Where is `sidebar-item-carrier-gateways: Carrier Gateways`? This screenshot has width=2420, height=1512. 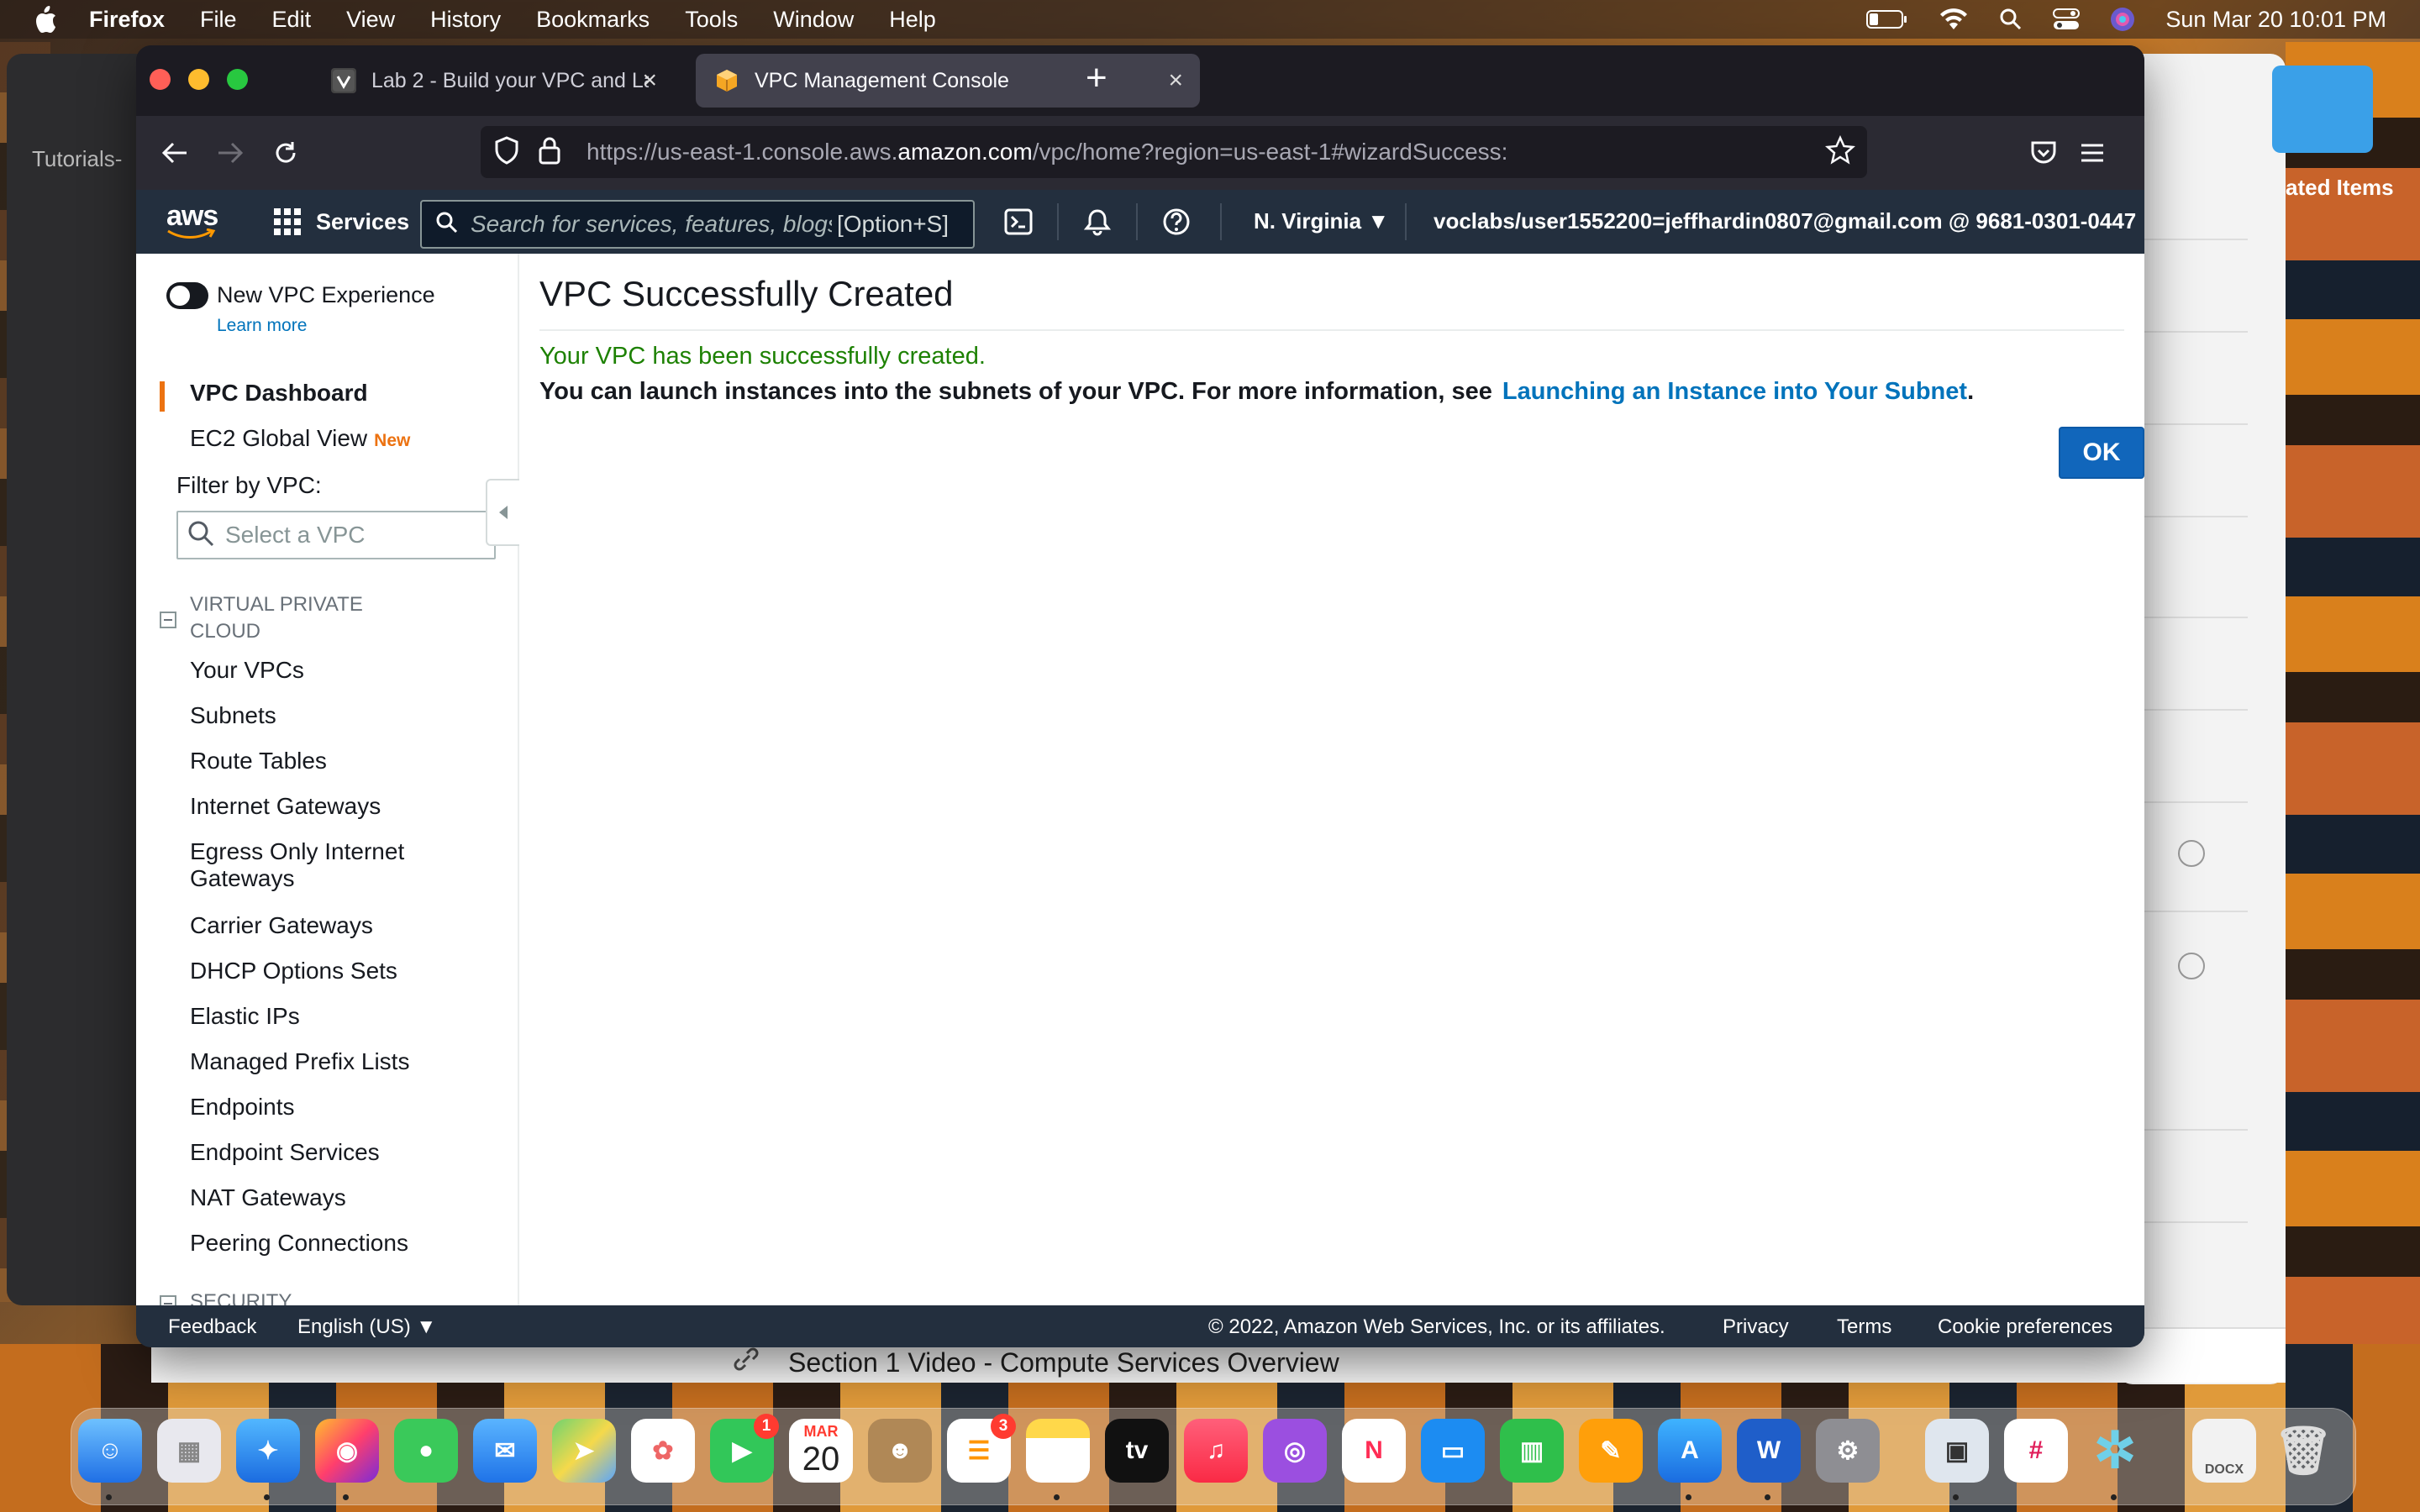 sidebar-item-carrier-gateways: Carrier Gateways is located at coordinates (281, 925).